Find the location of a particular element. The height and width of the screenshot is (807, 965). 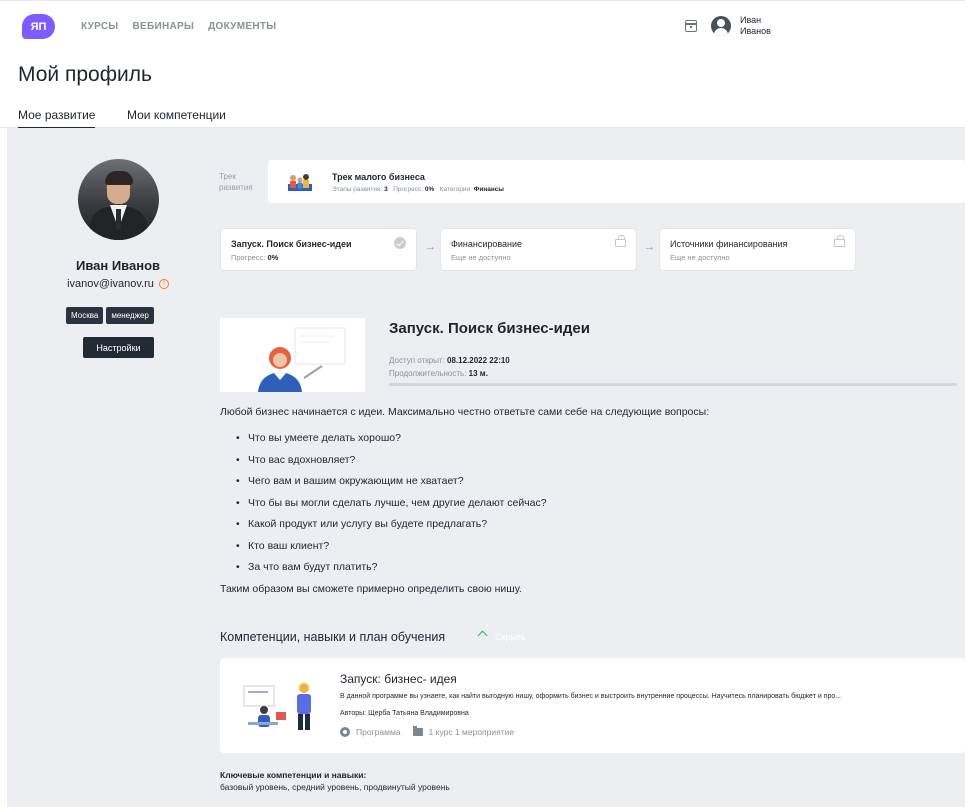

key-skills-title: Ключевые компетенции и навыки: is located at coordinates (293, 775).